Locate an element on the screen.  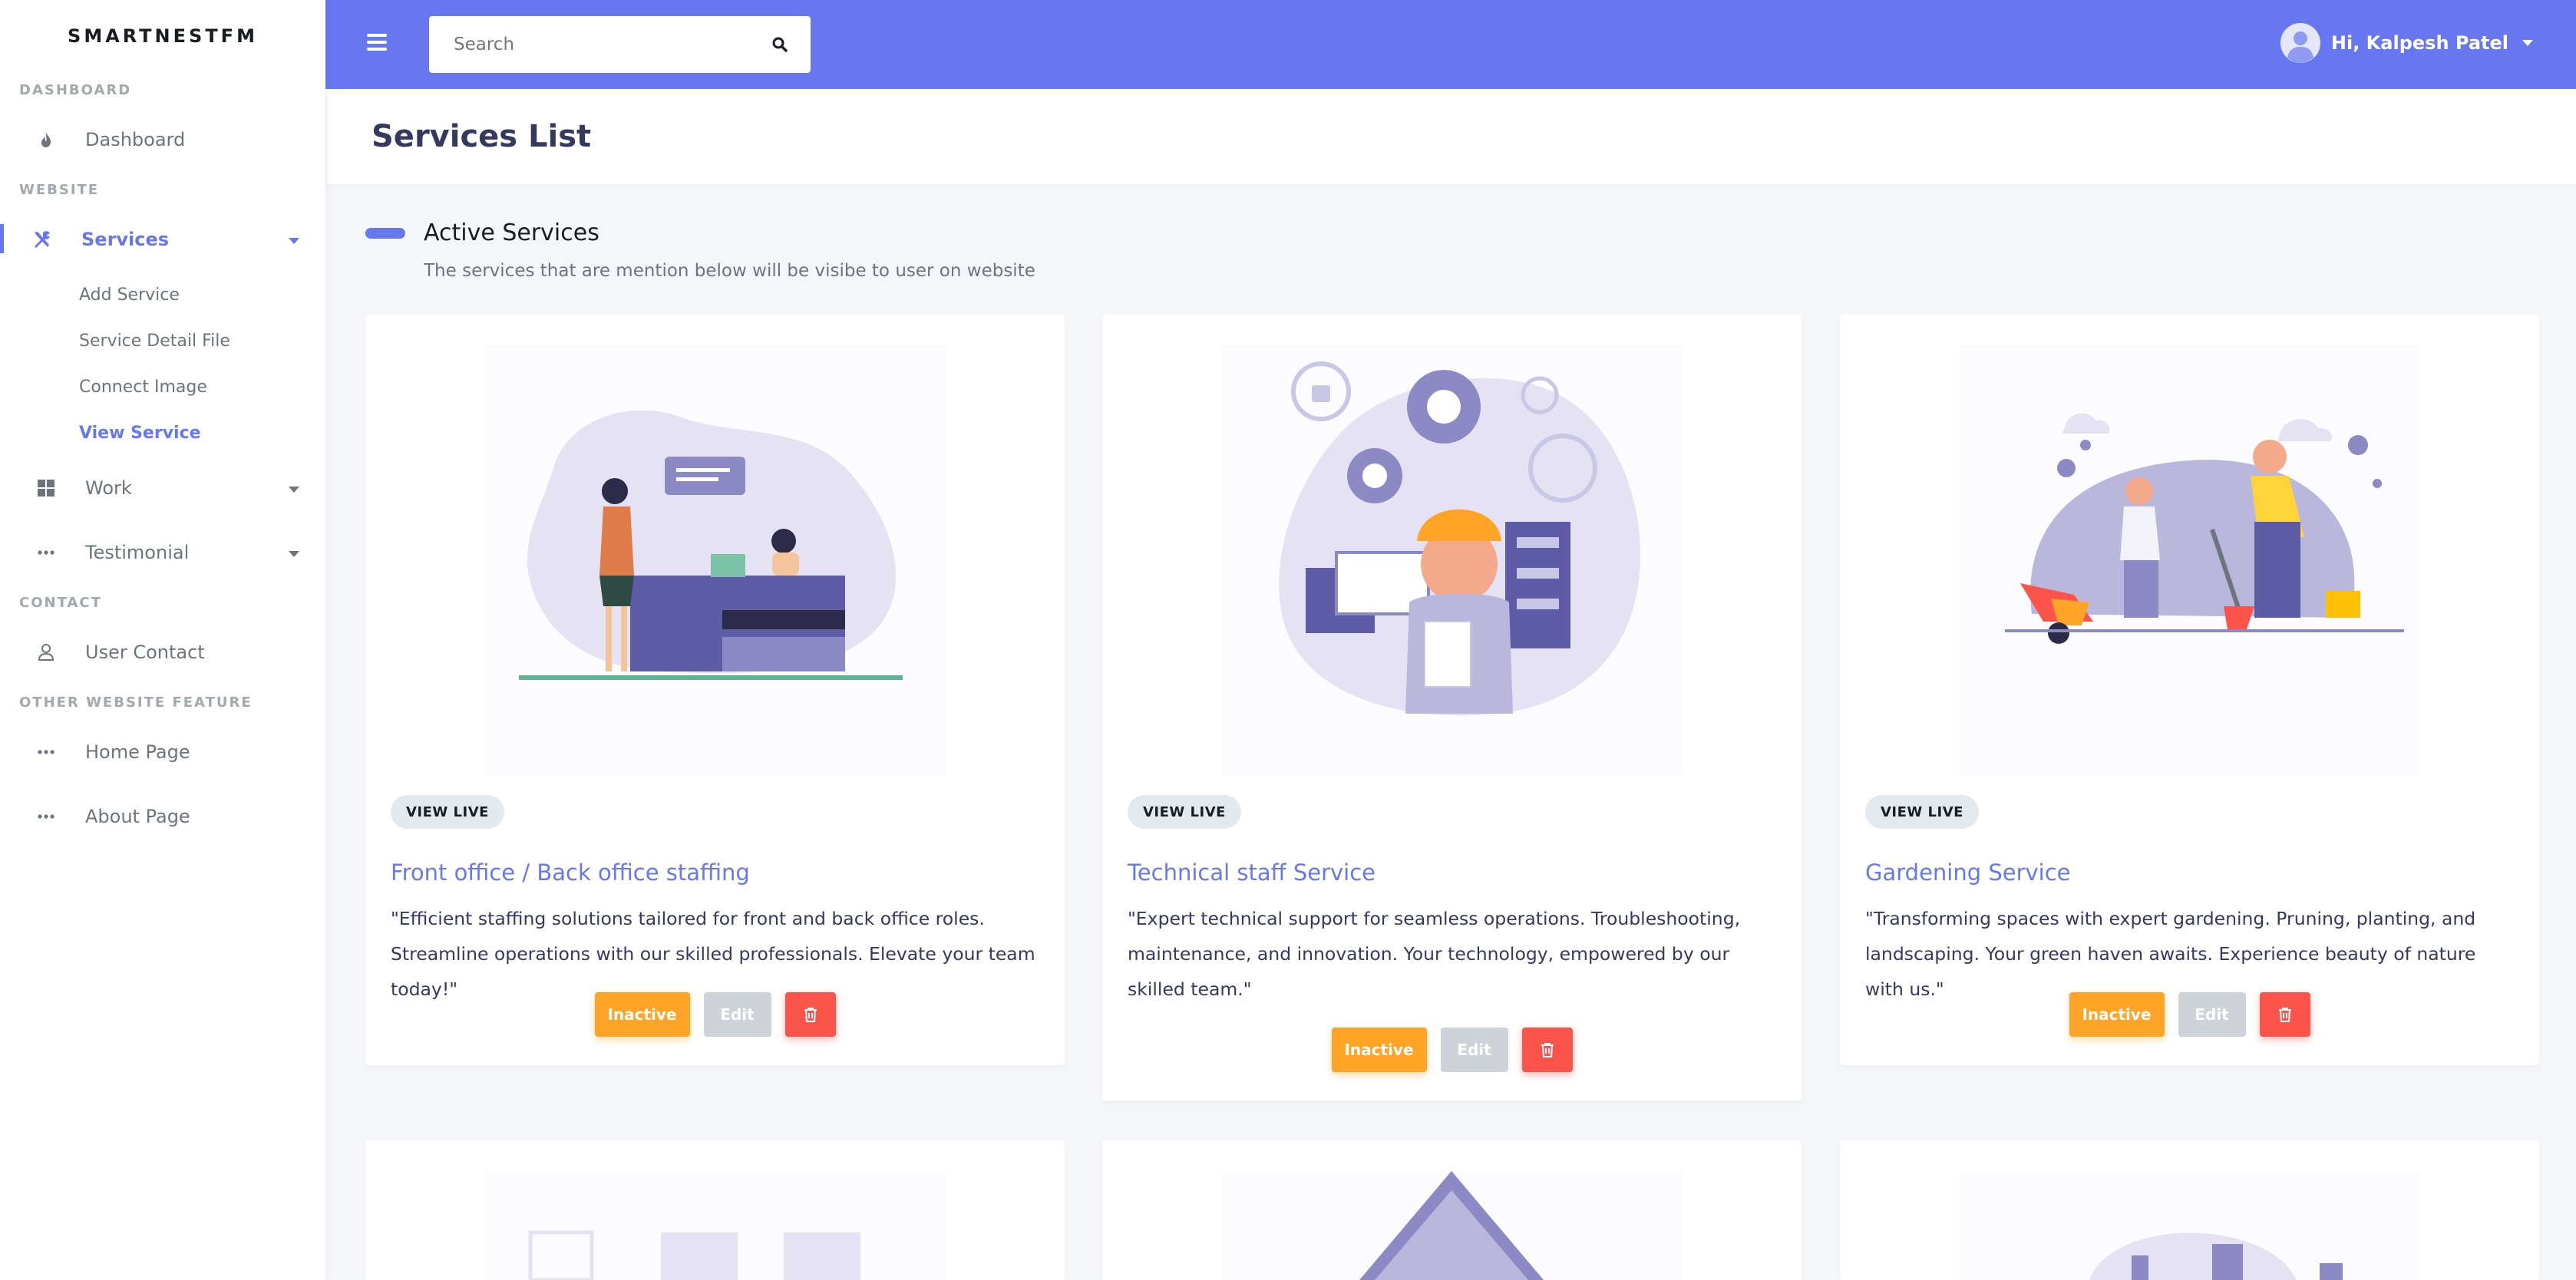
search-button is located at coordinates (780, 44).